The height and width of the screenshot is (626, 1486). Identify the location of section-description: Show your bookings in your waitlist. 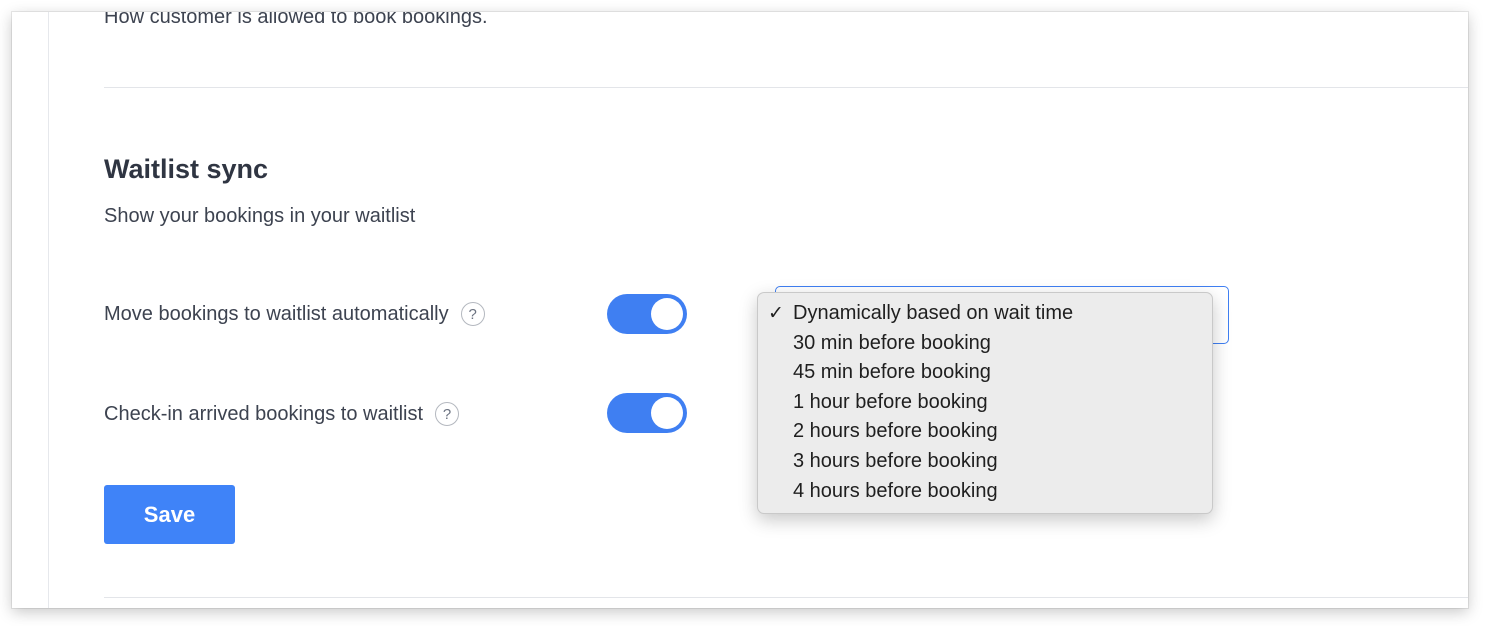
(260, 216).